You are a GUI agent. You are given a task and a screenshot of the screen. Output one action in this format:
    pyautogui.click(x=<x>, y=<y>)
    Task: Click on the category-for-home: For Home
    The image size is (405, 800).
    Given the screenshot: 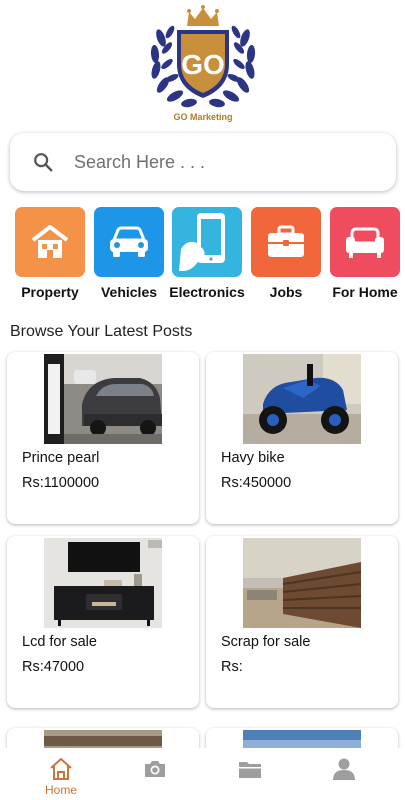 What is the action you would take?
    pyautogui.click(x=365, y=253)
    